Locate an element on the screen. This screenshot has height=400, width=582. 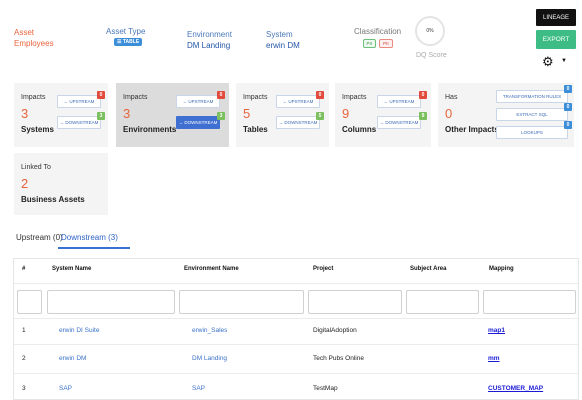
column-header-number: # is located at coordinates (23, 269).